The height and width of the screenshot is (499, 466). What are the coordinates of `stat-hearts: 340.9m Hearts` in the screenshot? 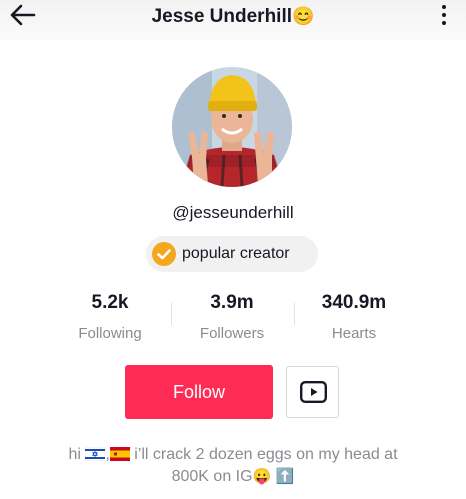 It's located at (354, 317).